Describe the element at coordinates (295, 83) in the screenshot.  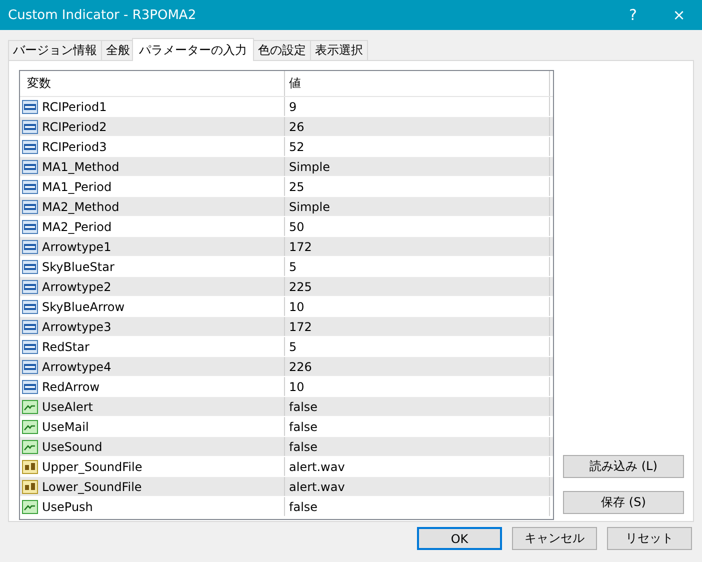
I see `column-header: 値` at that location.